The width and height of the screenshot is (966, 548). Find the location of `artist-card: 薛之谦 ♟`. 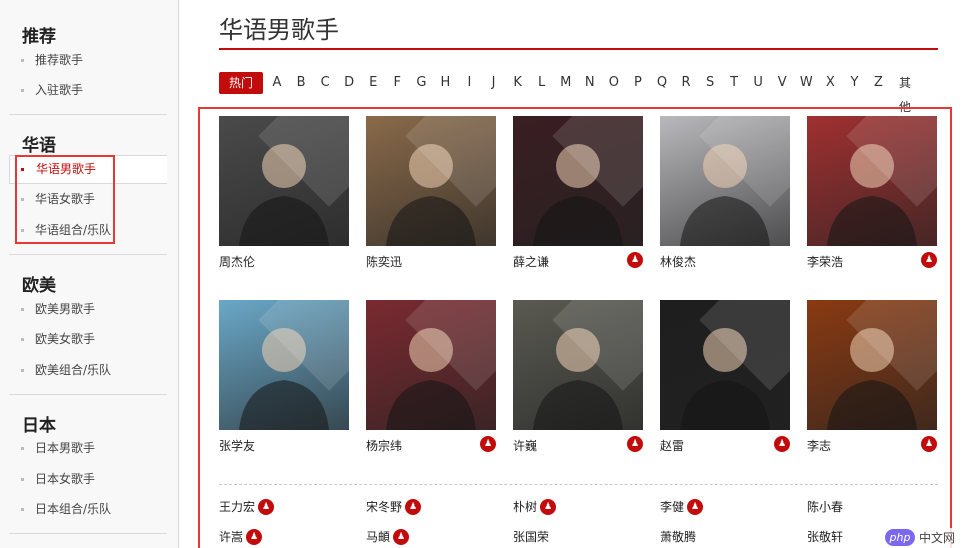

artist-card: 薛之谦 ♟ is located at coordinates (578, 192).